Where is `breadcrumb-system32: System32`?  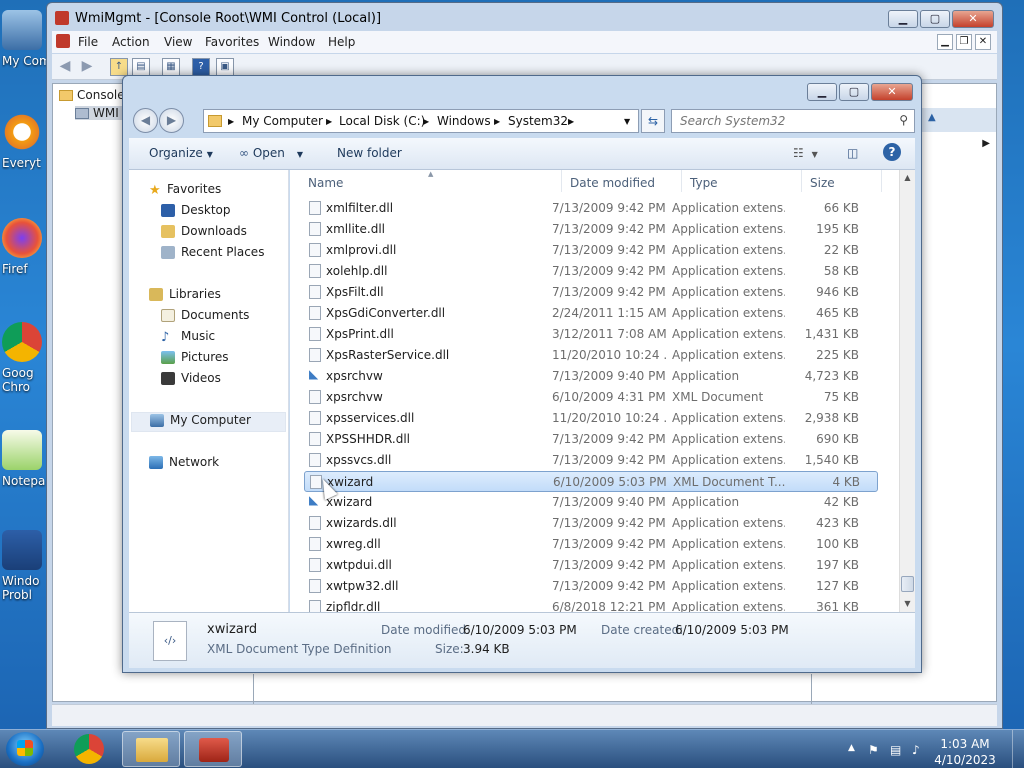
breadcrumb-system32: System32 is located at coordinates (538, 121).